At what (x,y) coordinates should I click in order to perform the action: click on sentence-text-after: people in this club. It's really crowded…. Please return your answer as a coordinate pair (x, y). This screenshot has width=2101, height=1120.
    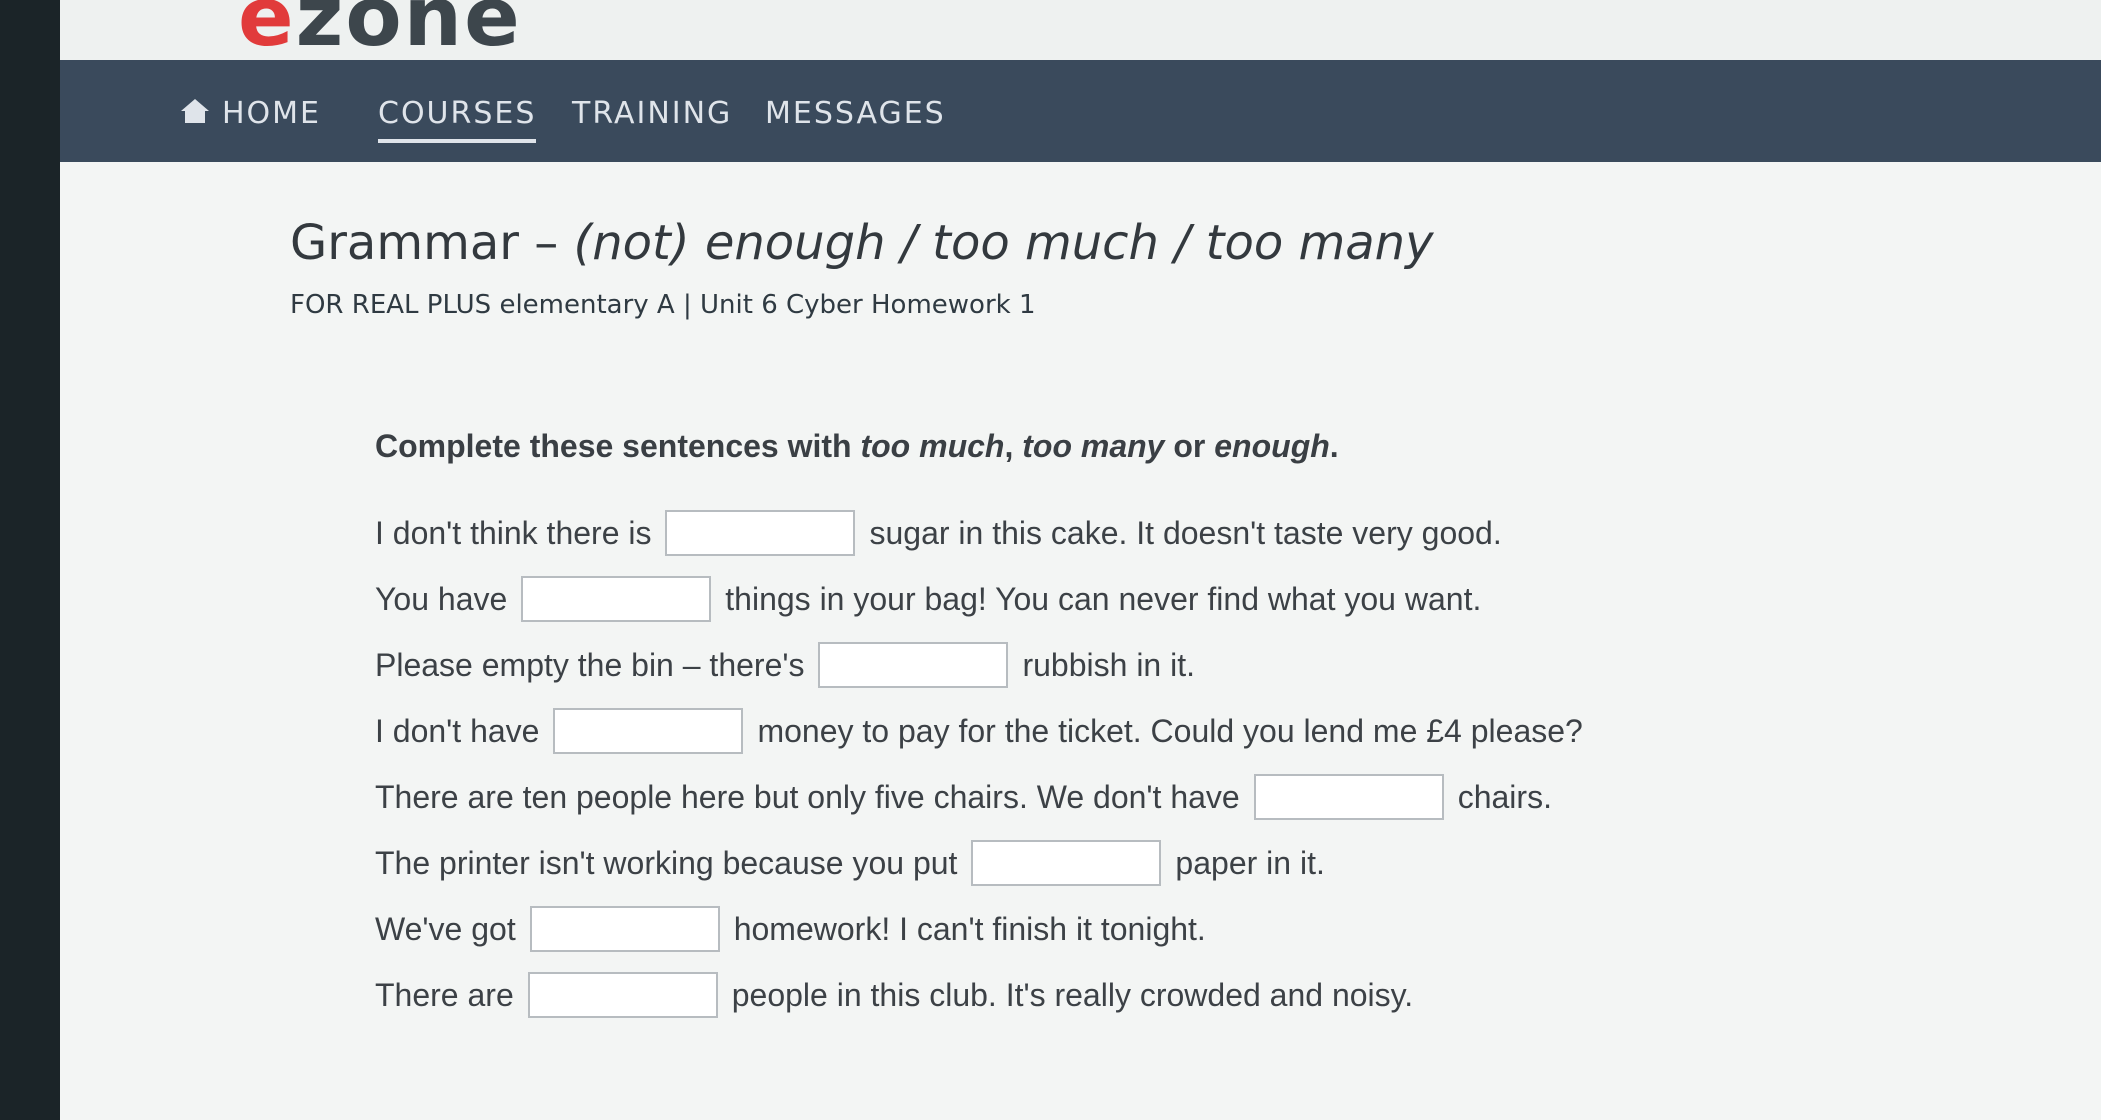
    Looking at the image, I should click on (1072, 994).